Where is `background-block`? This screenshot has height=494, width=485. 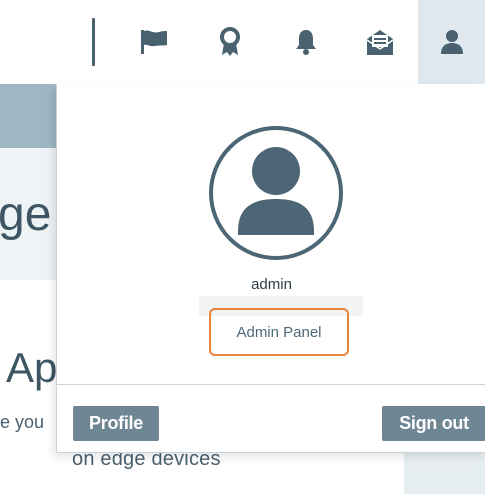
background-block is located at coordinates (444, 472).